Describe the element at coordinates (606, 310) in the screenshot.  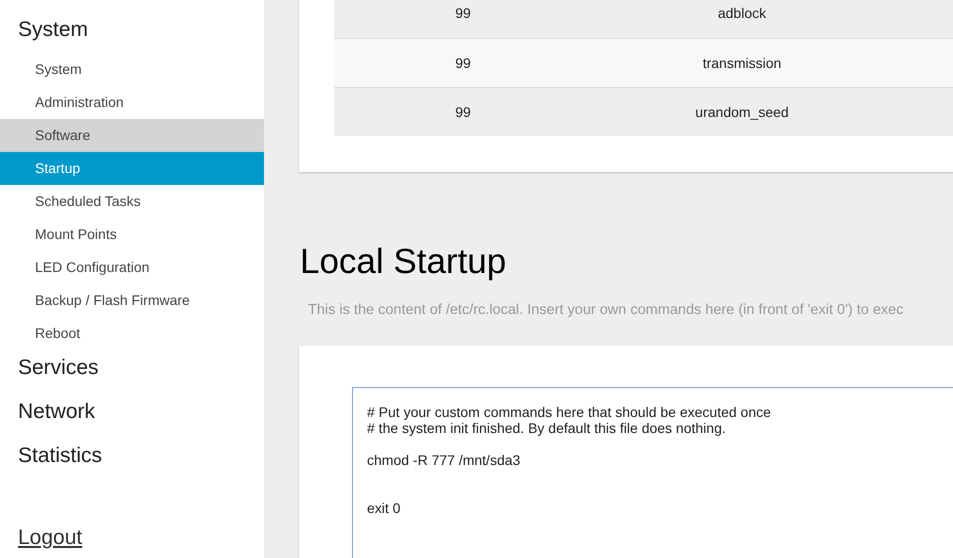
I see `section-description: This is the content of /etc/rc.local. Insert your own commands here (in front of 'exit 0') to exec` at that location.